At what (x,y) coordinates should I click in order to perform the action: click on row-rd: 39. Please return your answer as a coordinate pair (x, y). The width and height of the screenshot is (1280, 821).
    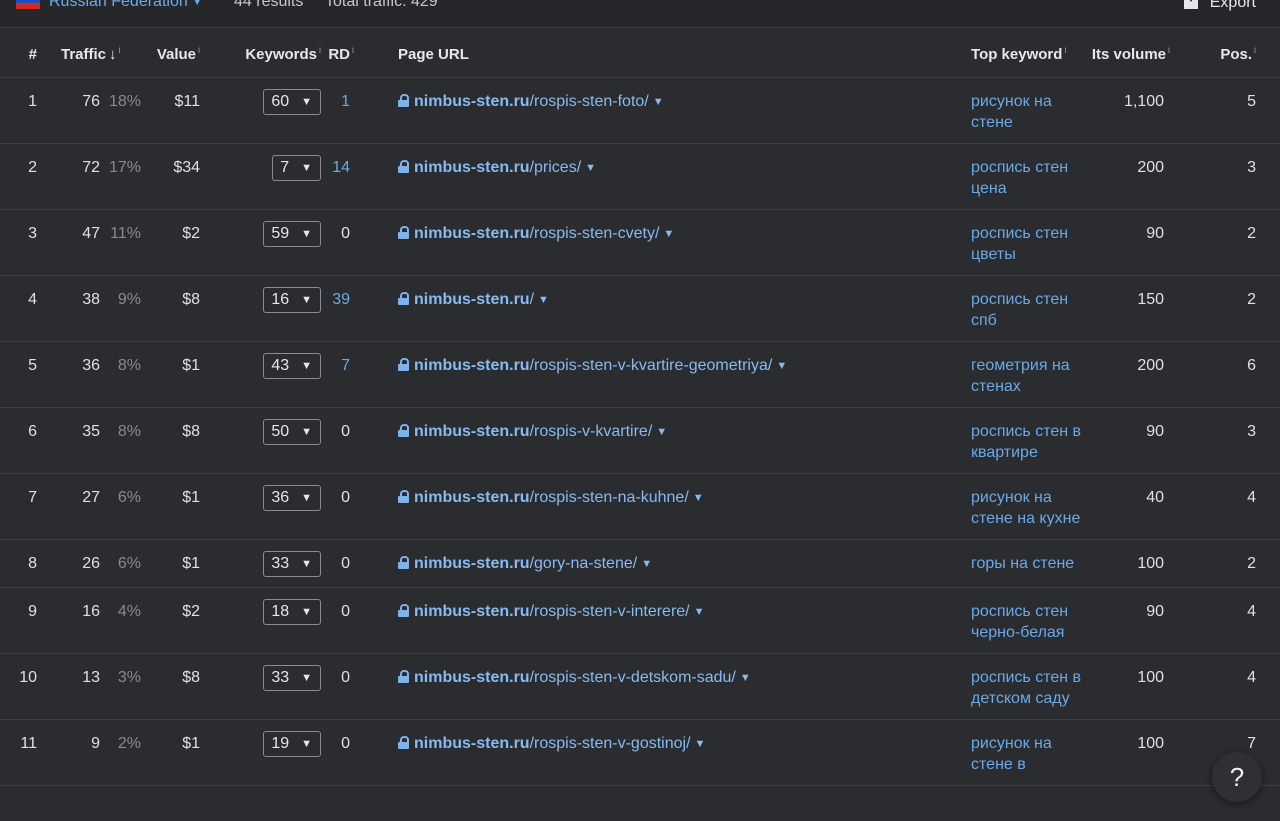
    Looking at the image, I should click on (348, 308).